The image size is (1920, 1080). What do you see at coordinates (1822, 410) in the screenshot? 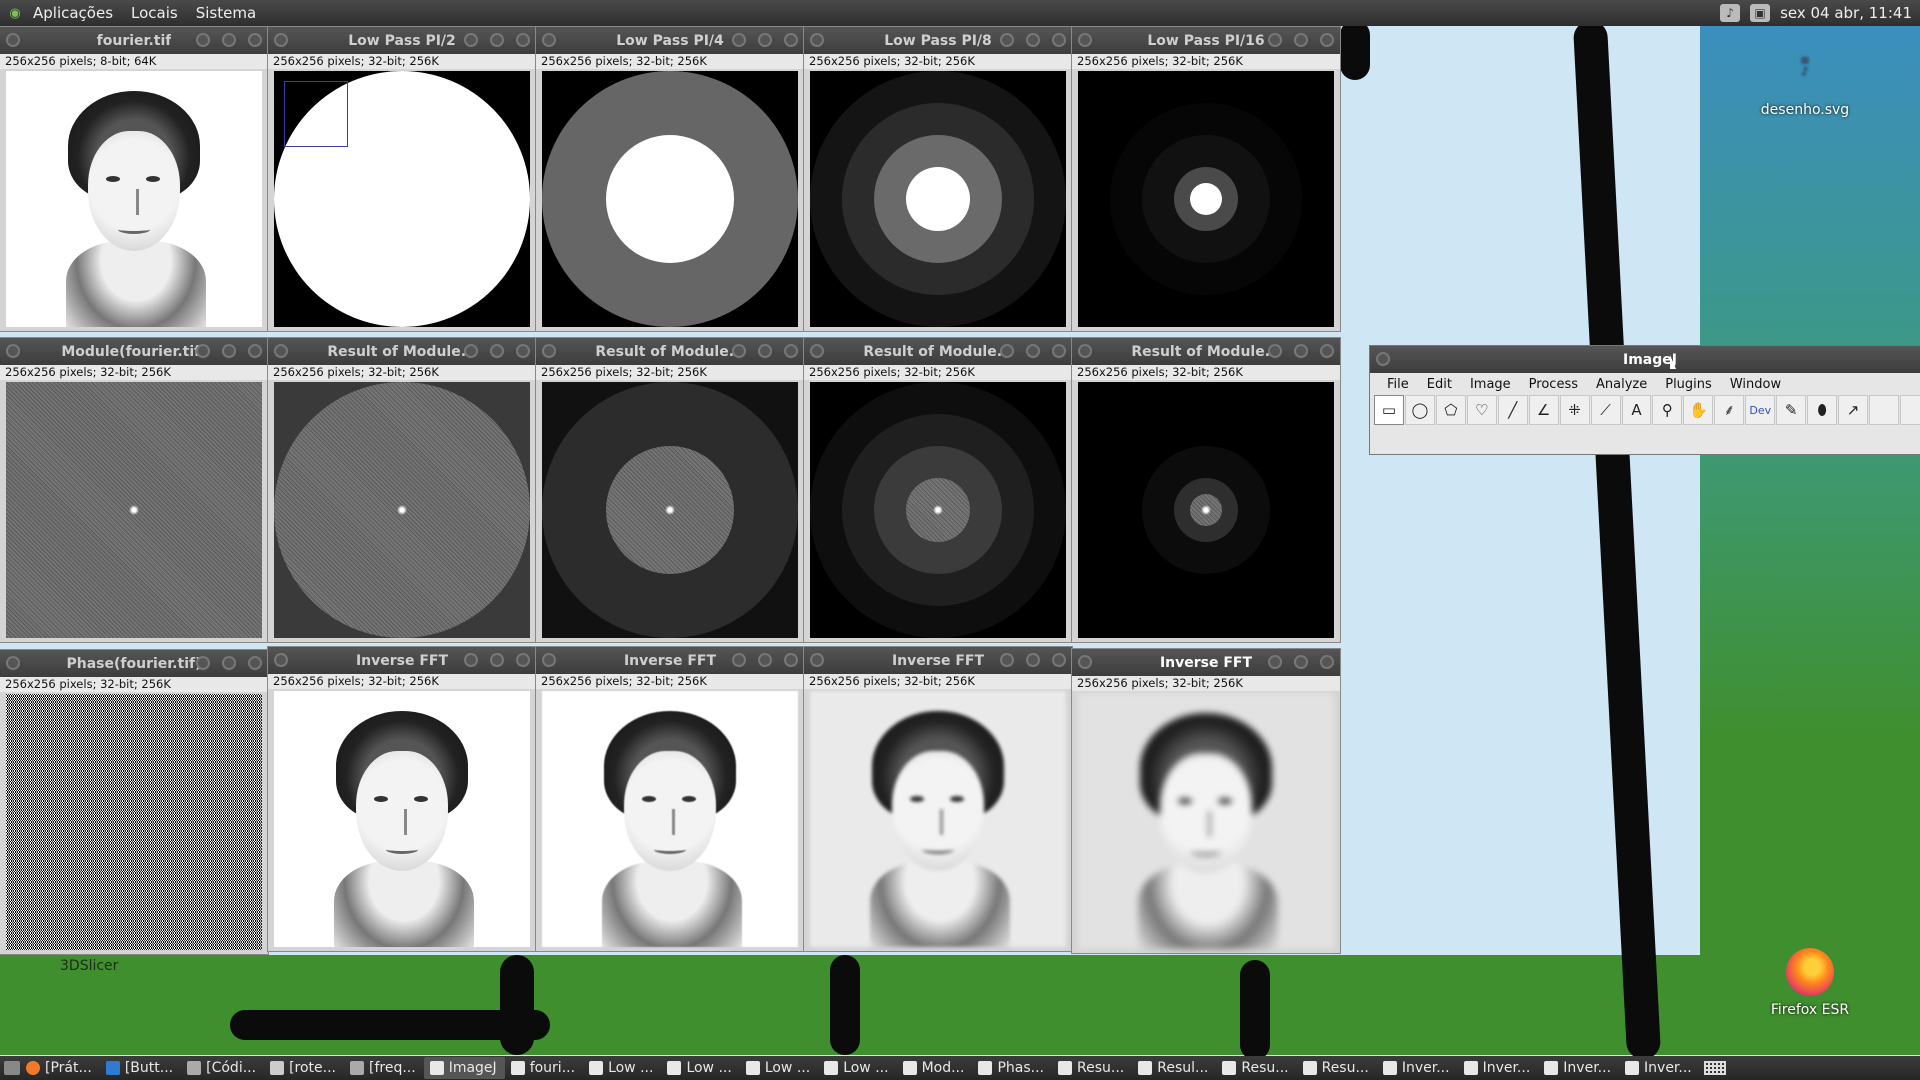
I see `flood-fill-tool-icon: ⬮` at bounding box center [1822, 410].